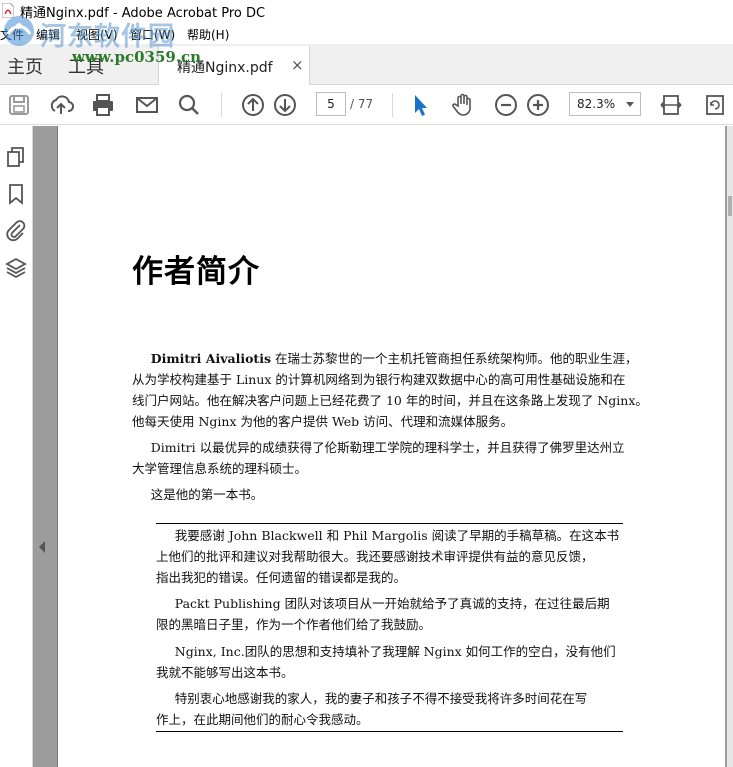 This screenshot has height=767, width=733. I want to click on attachments-icon, so click(16, 230).